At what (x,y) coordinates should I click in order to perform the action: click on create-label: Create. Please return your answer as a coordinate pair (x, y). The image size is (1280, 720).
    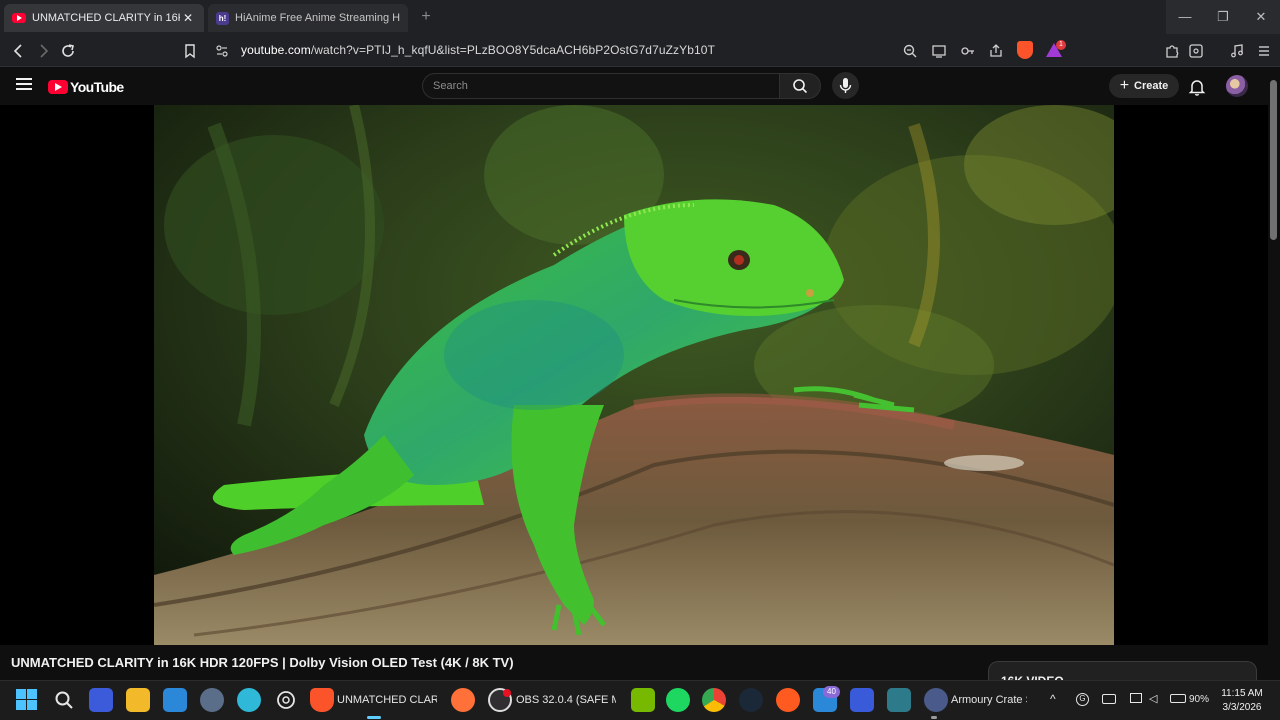
    Looking at the image, I should click on (1151, 86).